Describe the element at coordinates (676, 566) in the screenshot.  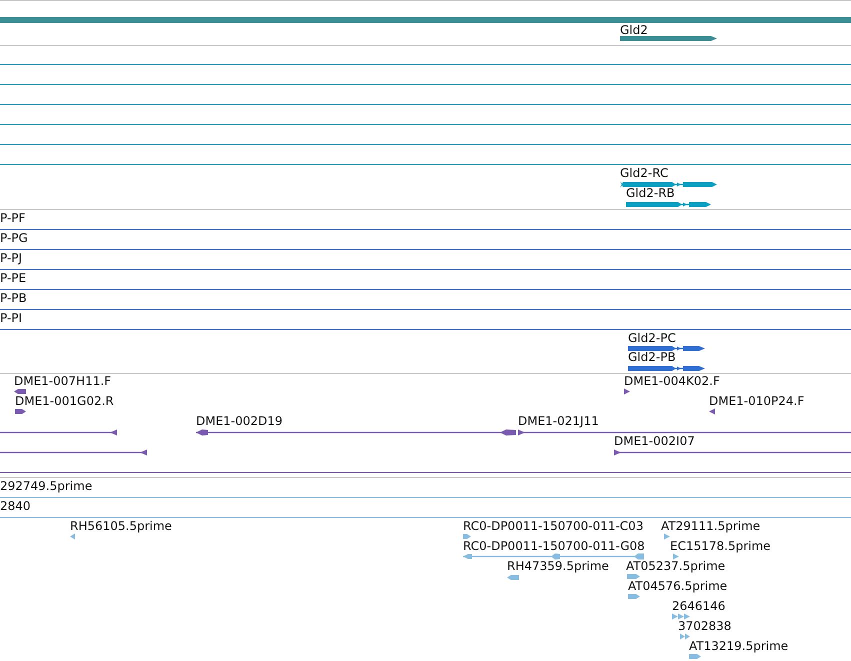
I see `feature-label: AT05237.5prime` at that location.